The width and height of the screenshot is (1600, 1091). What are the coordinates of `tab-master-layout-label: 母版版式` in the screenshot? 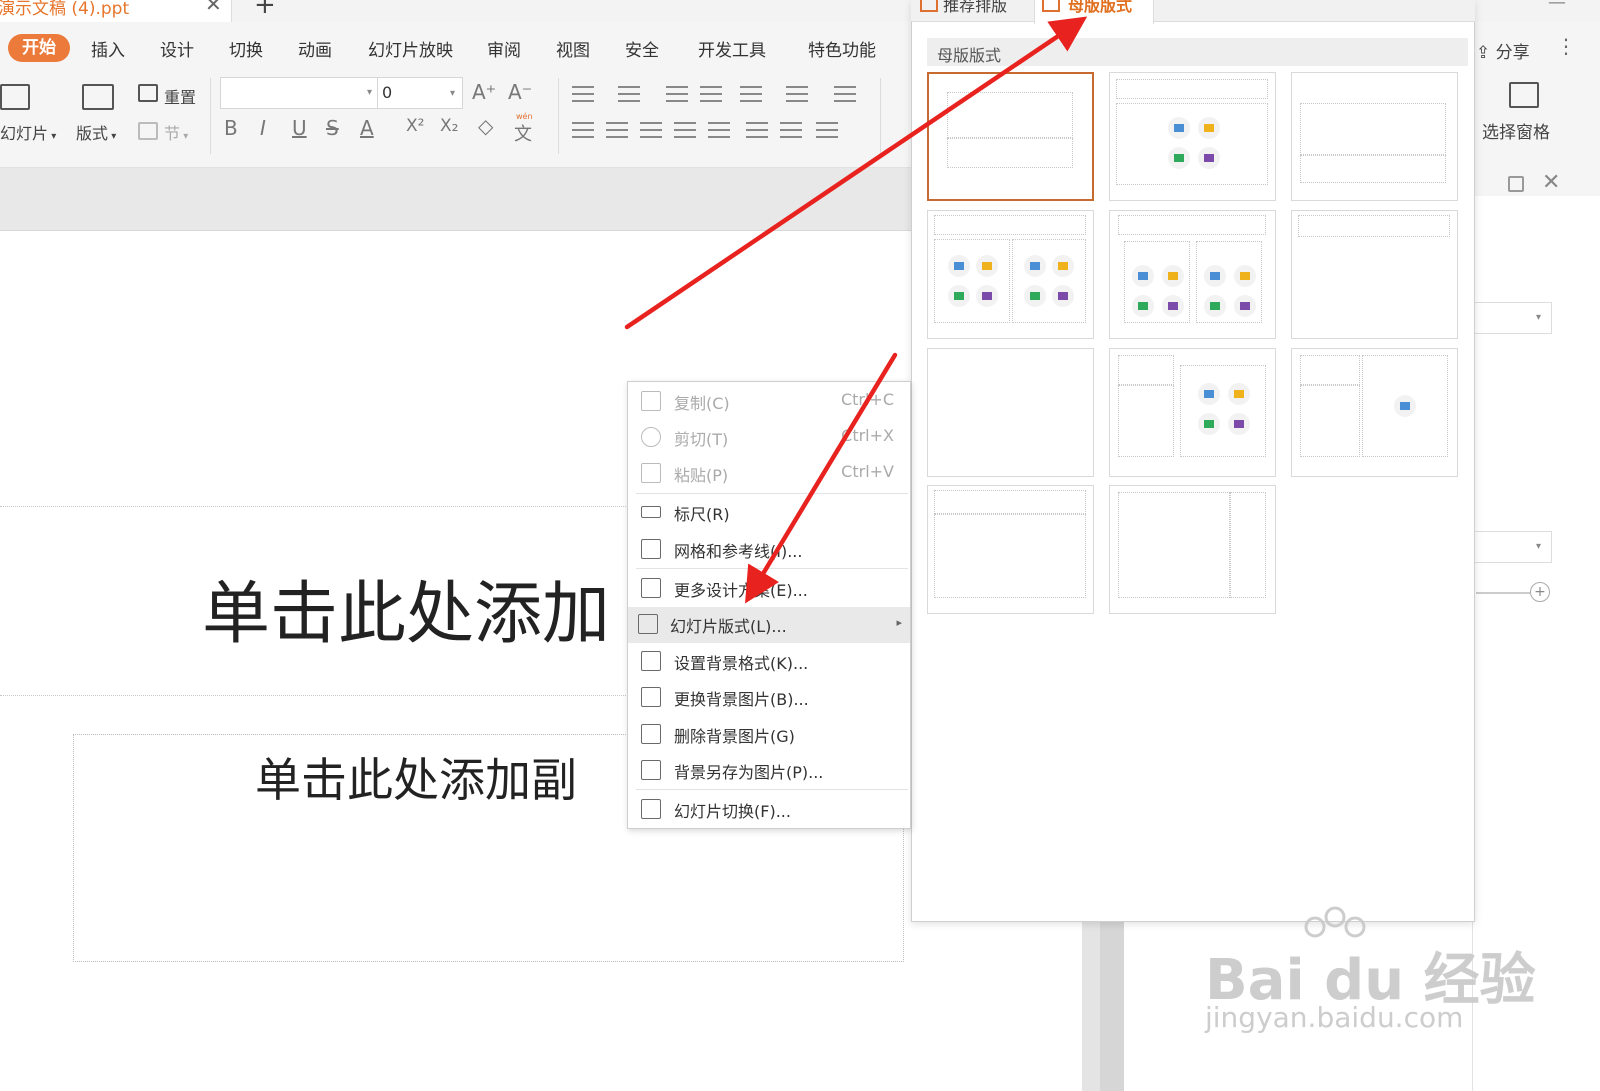 It's located at (1087, 8).